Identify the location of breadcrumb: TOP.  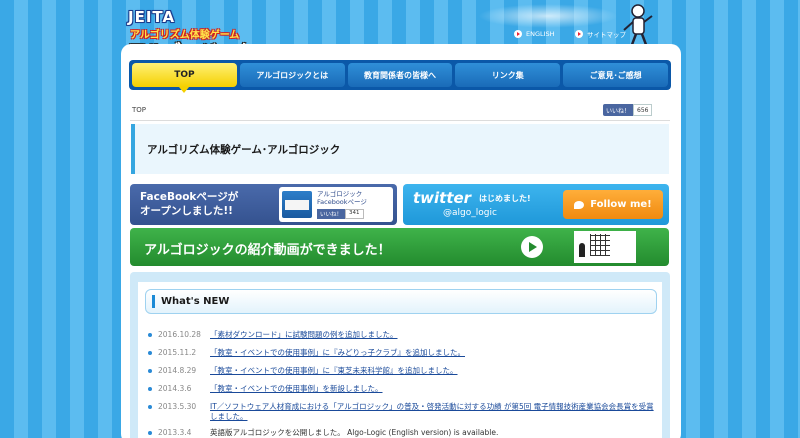
(139, 110).